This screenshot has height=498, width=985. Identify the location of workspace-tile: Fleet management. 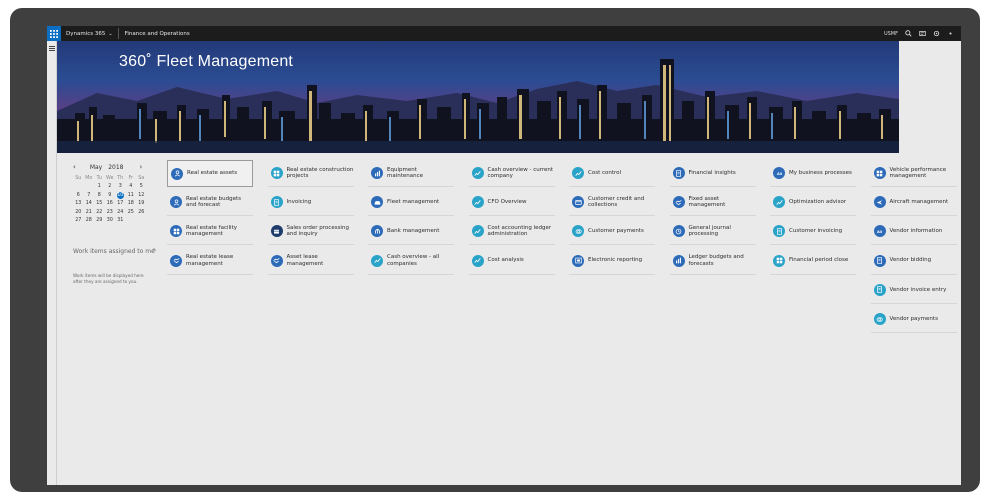
(411, 203).